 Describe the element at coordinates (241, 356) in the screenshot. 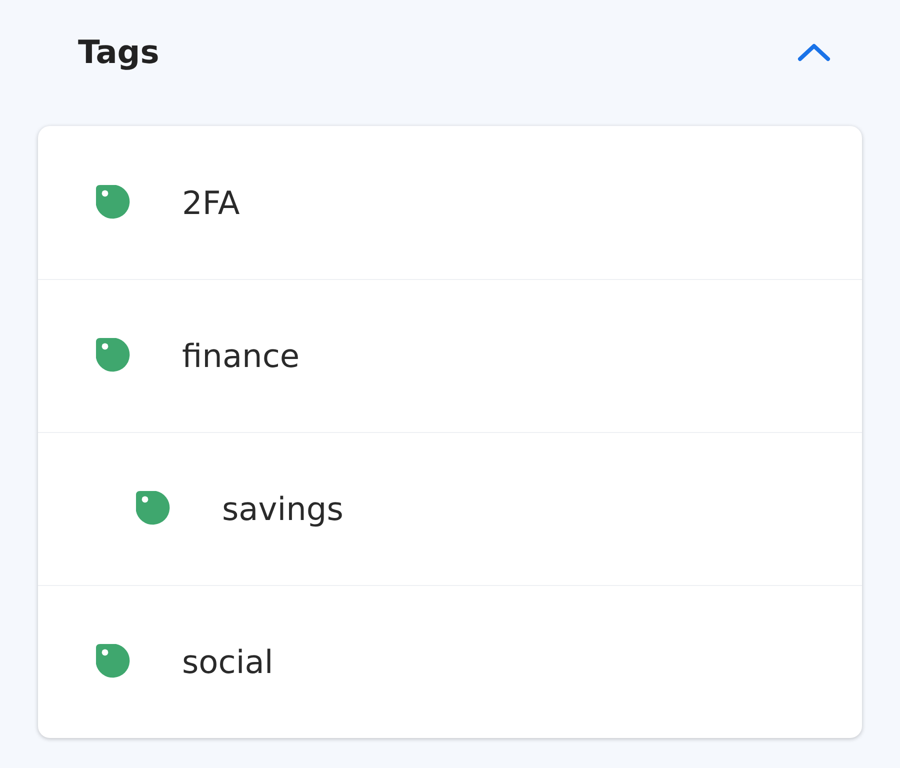

I see `tag-label: finance` at that location.